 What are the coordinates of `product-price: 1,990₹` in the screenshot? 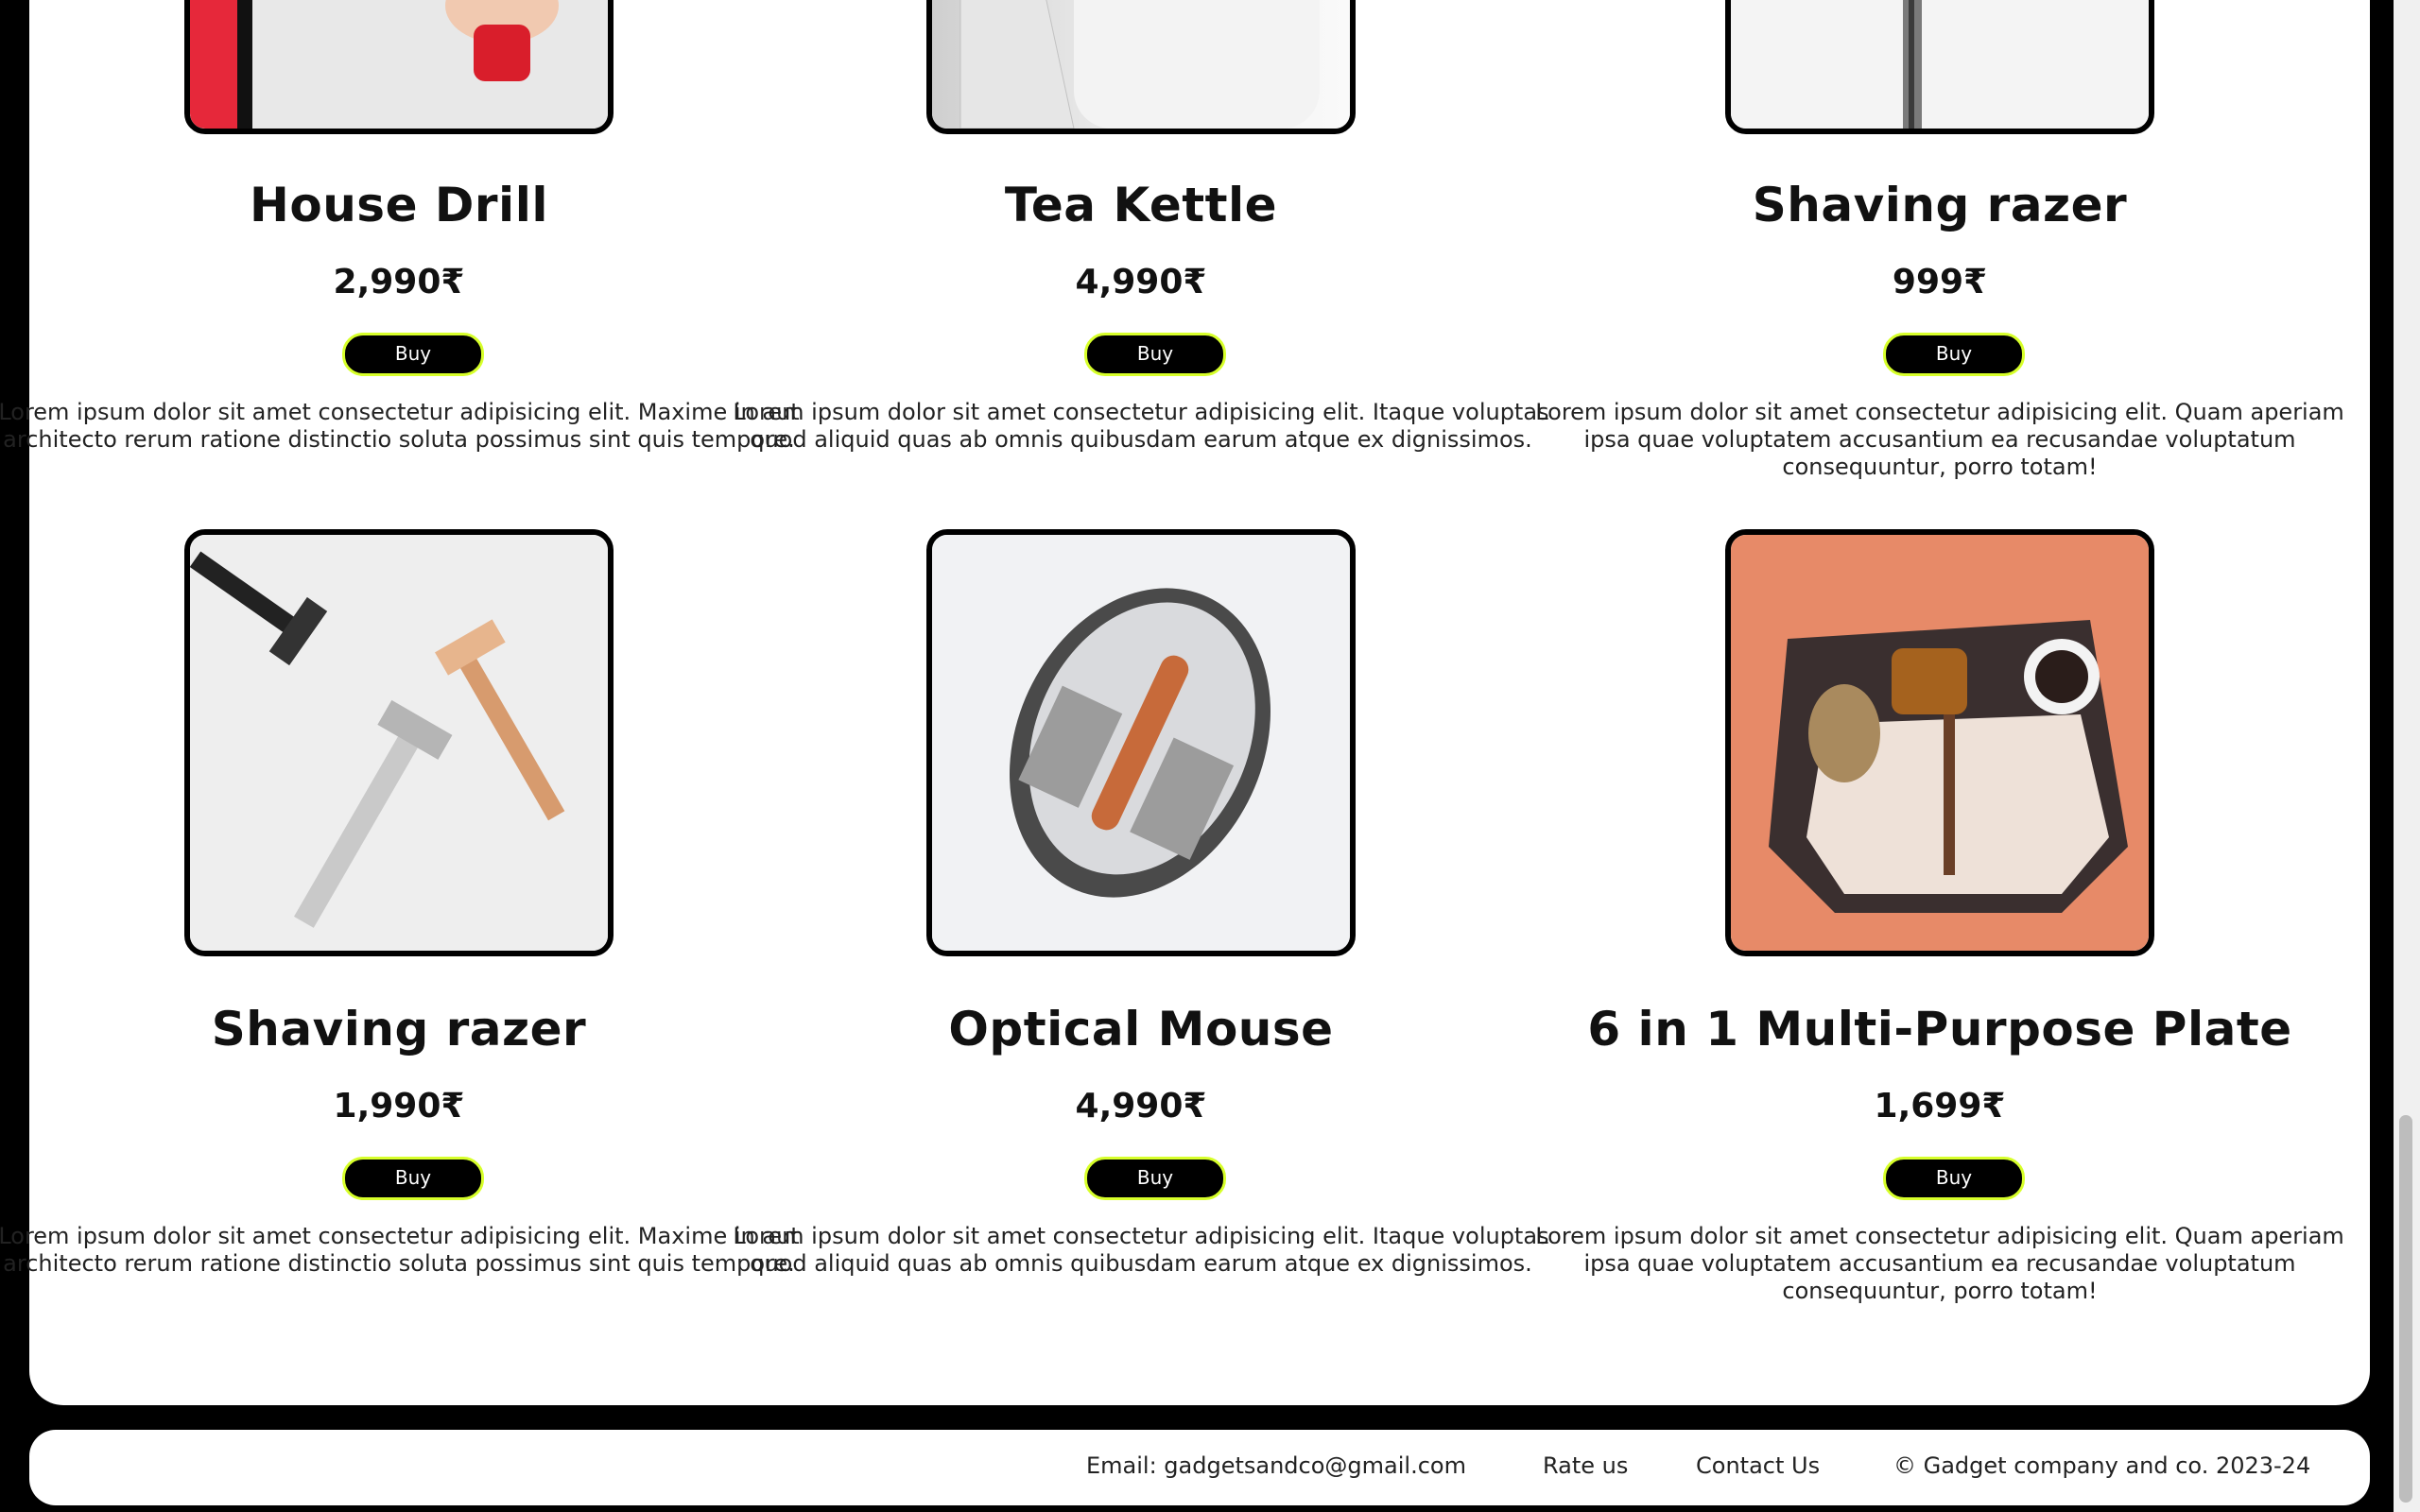 It's located at (399, 1106).